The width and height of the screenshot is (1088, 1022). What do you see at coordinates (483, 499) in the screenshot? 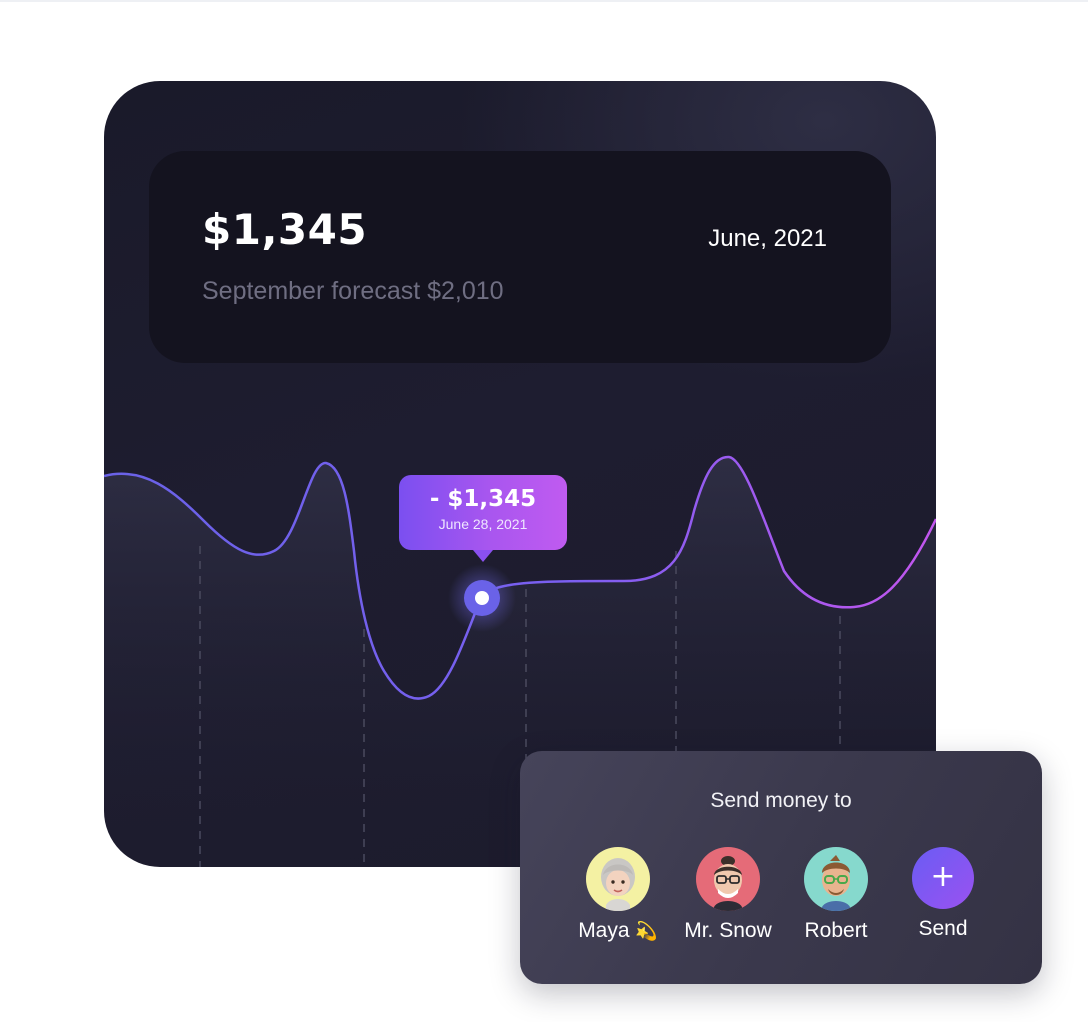
I see `tooltip-amount: - $1,345` at bounding box center [483, 499].